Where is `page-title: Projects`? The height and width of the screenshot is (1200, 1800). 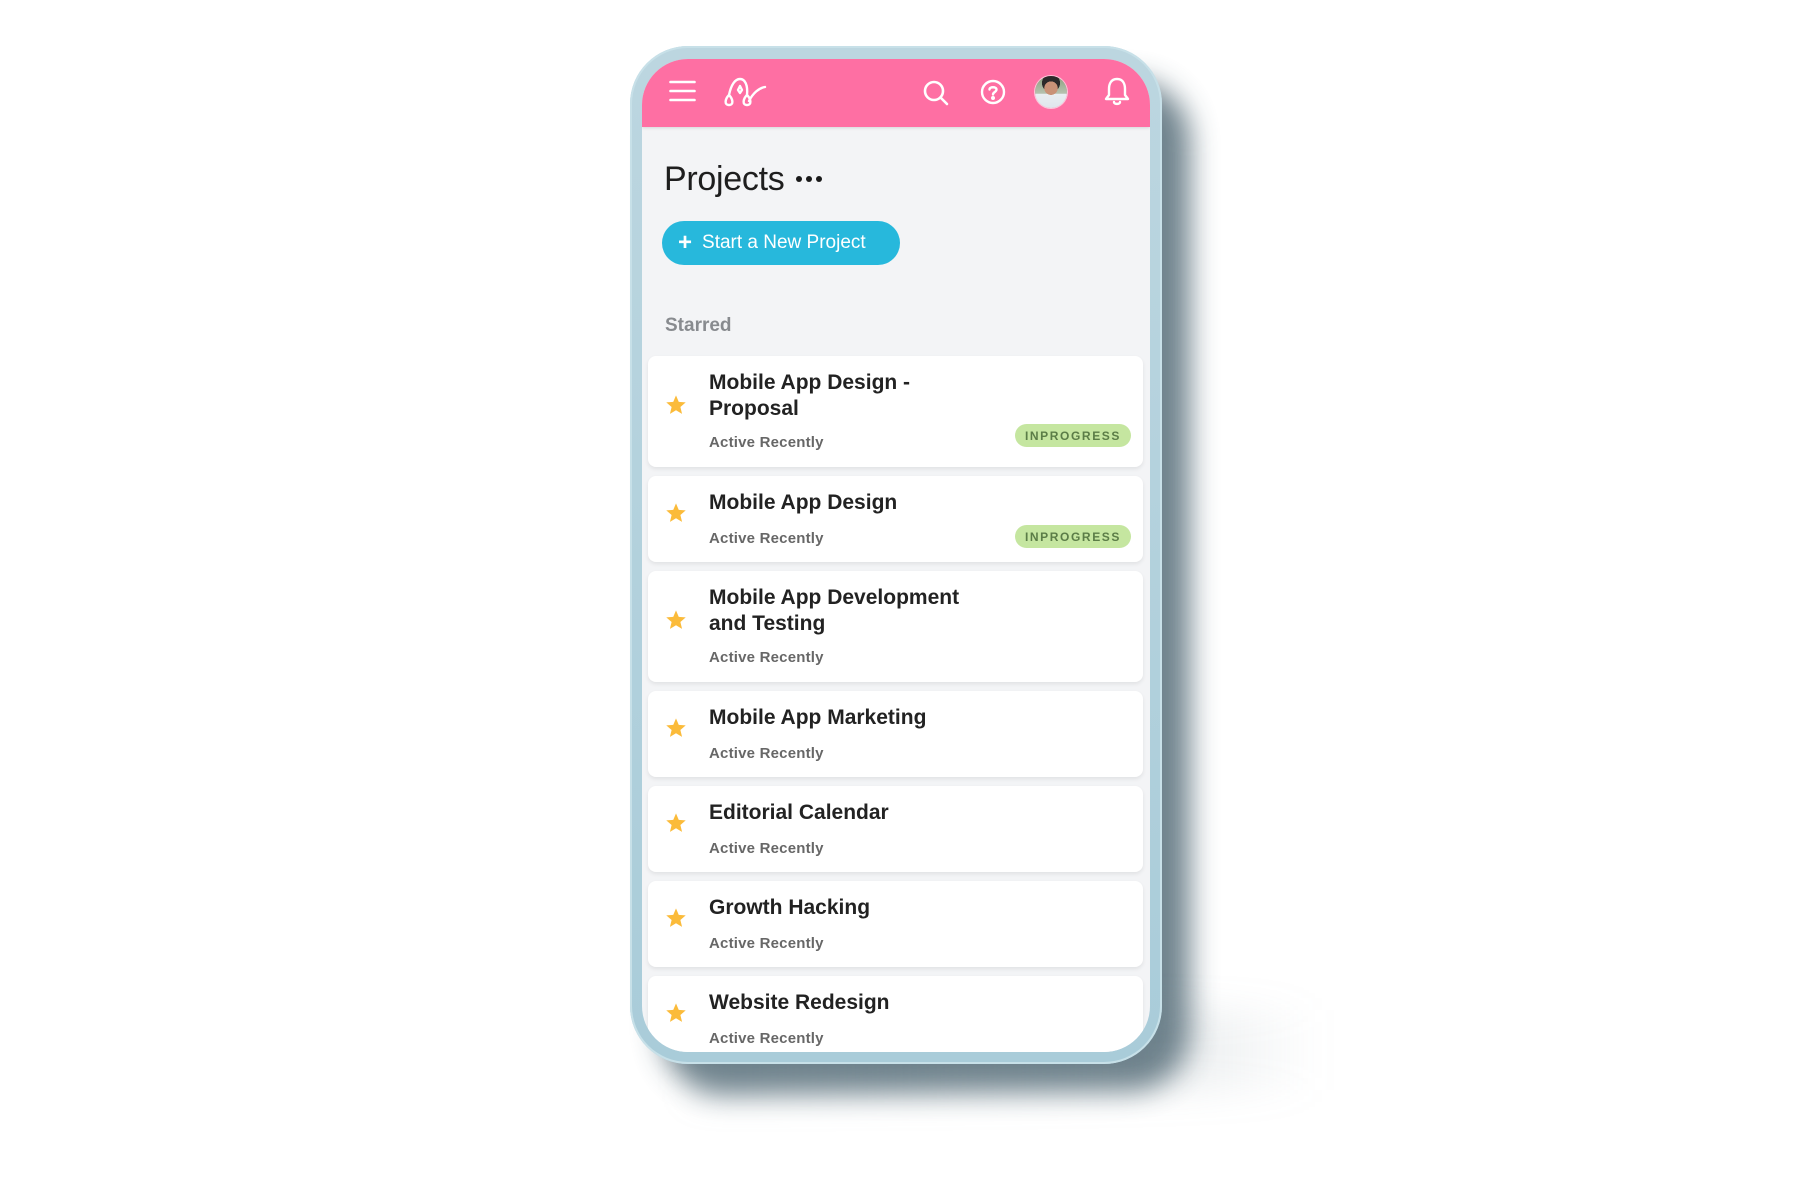 page-title: Projects is located at coordinates (724, 179).